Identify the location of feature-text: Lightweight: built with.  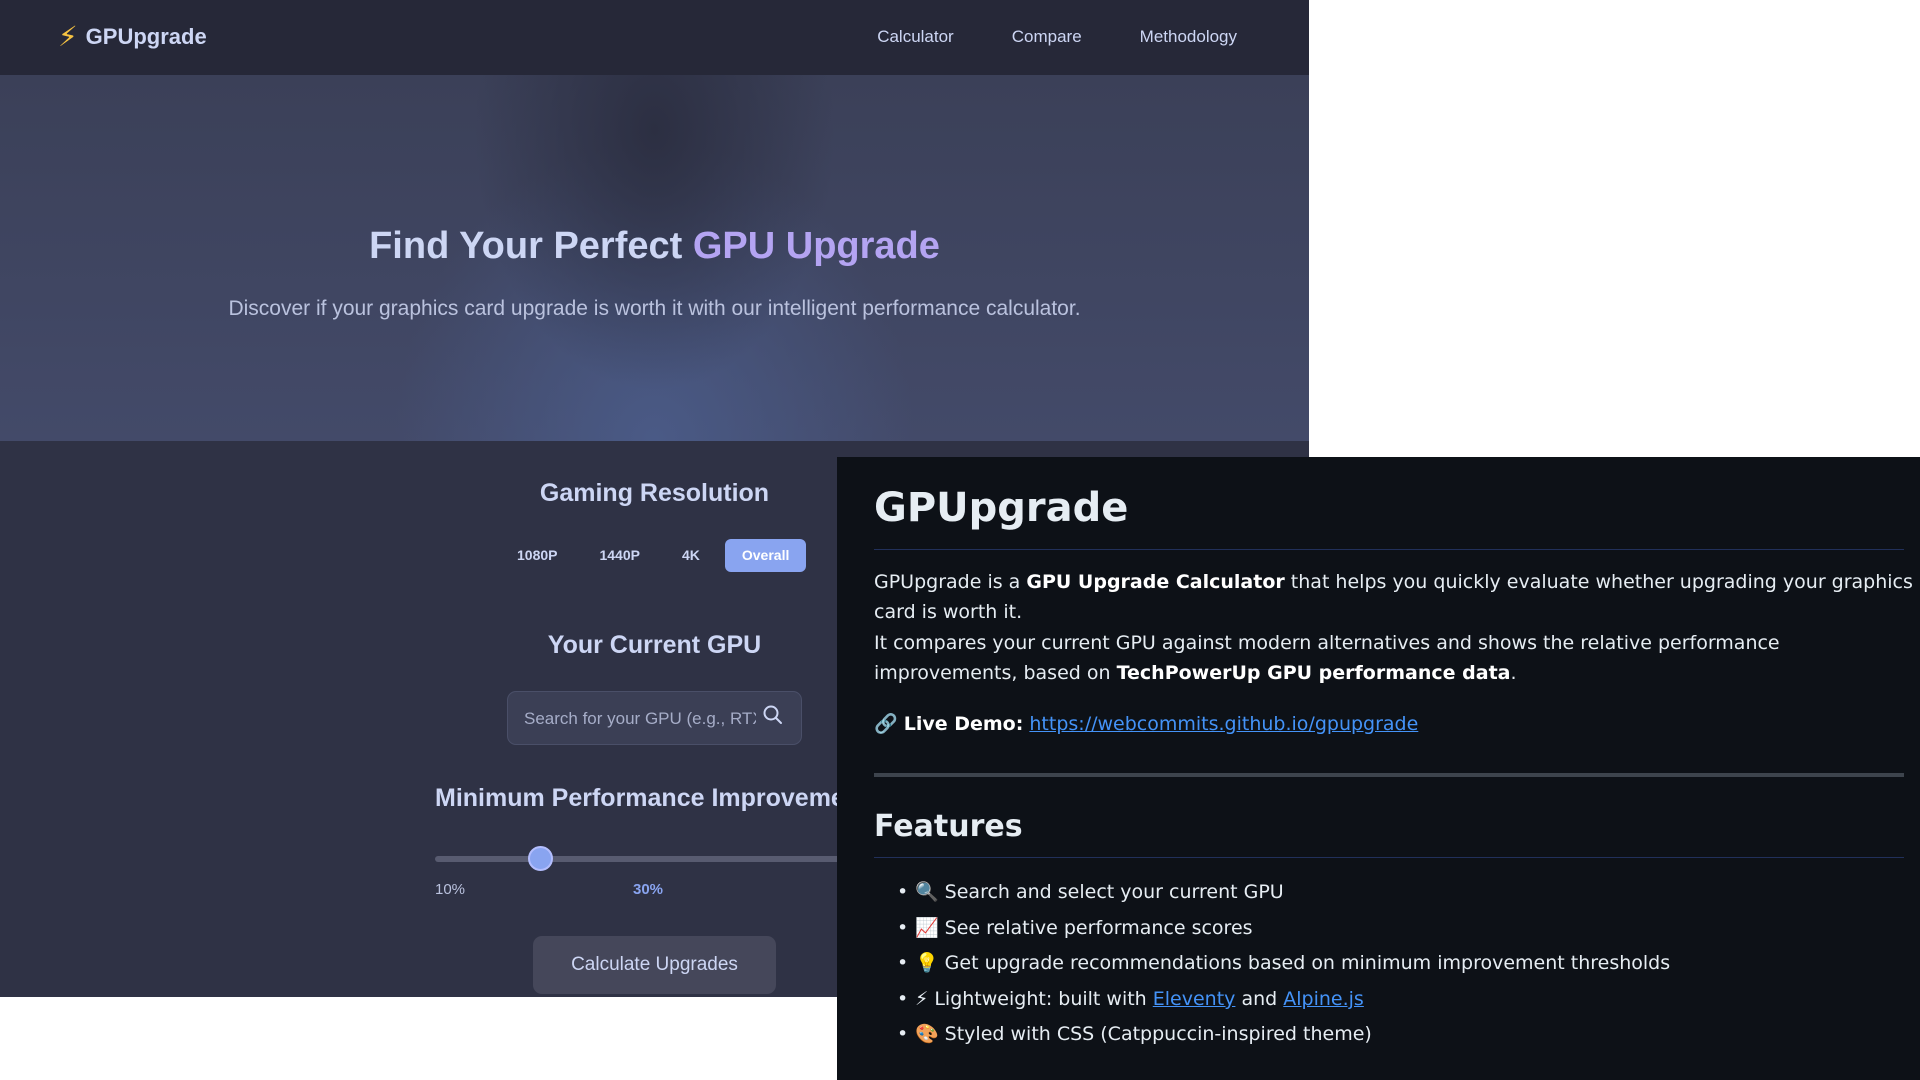
(1043, 999).